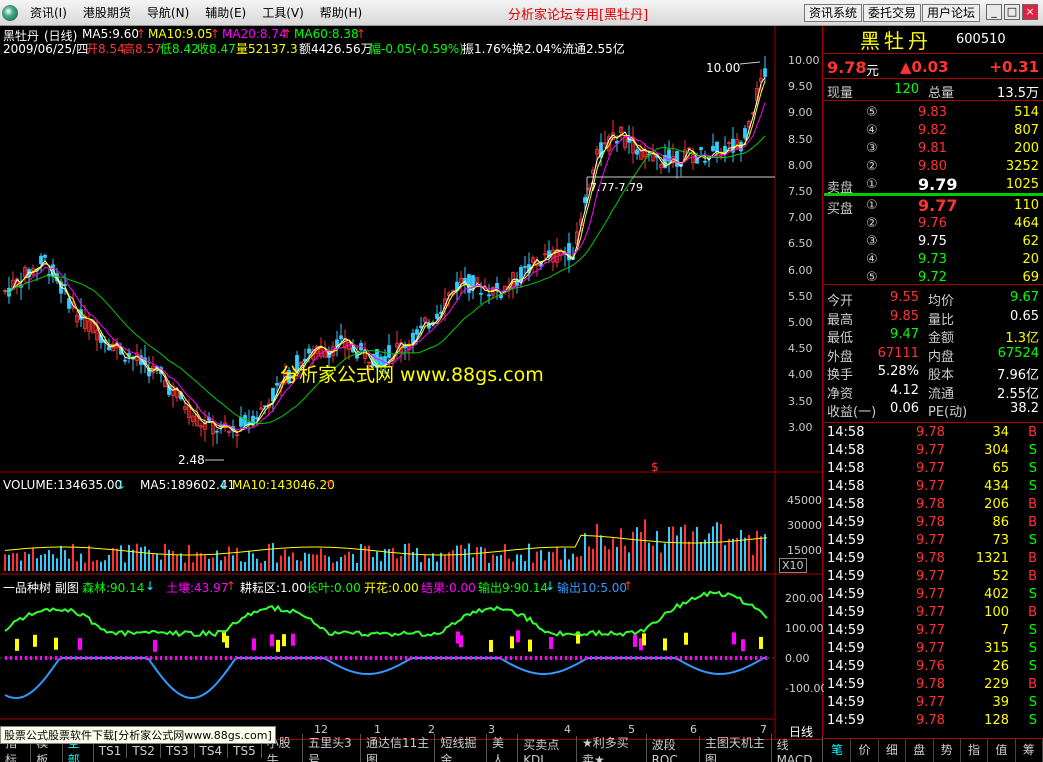  What do you see at coordinates (178, 751) in the screenshot?
I see `tab-ts3: TS3` at bounding box center [178, 751].